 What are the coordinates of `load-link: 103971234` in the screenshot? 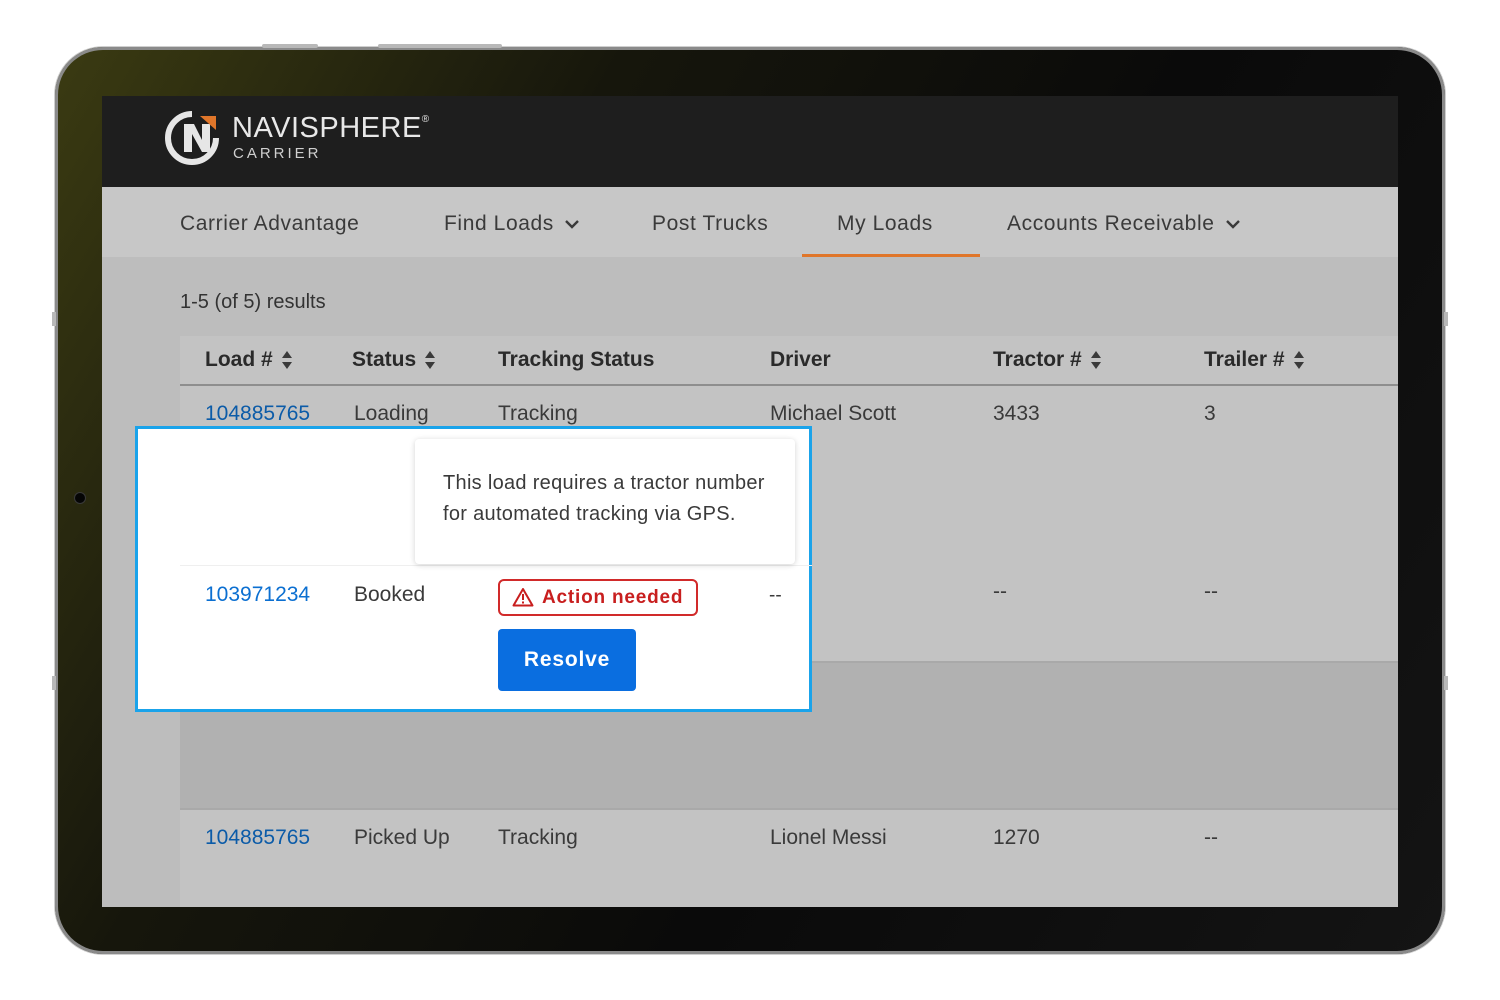 It's located at (257, 595).